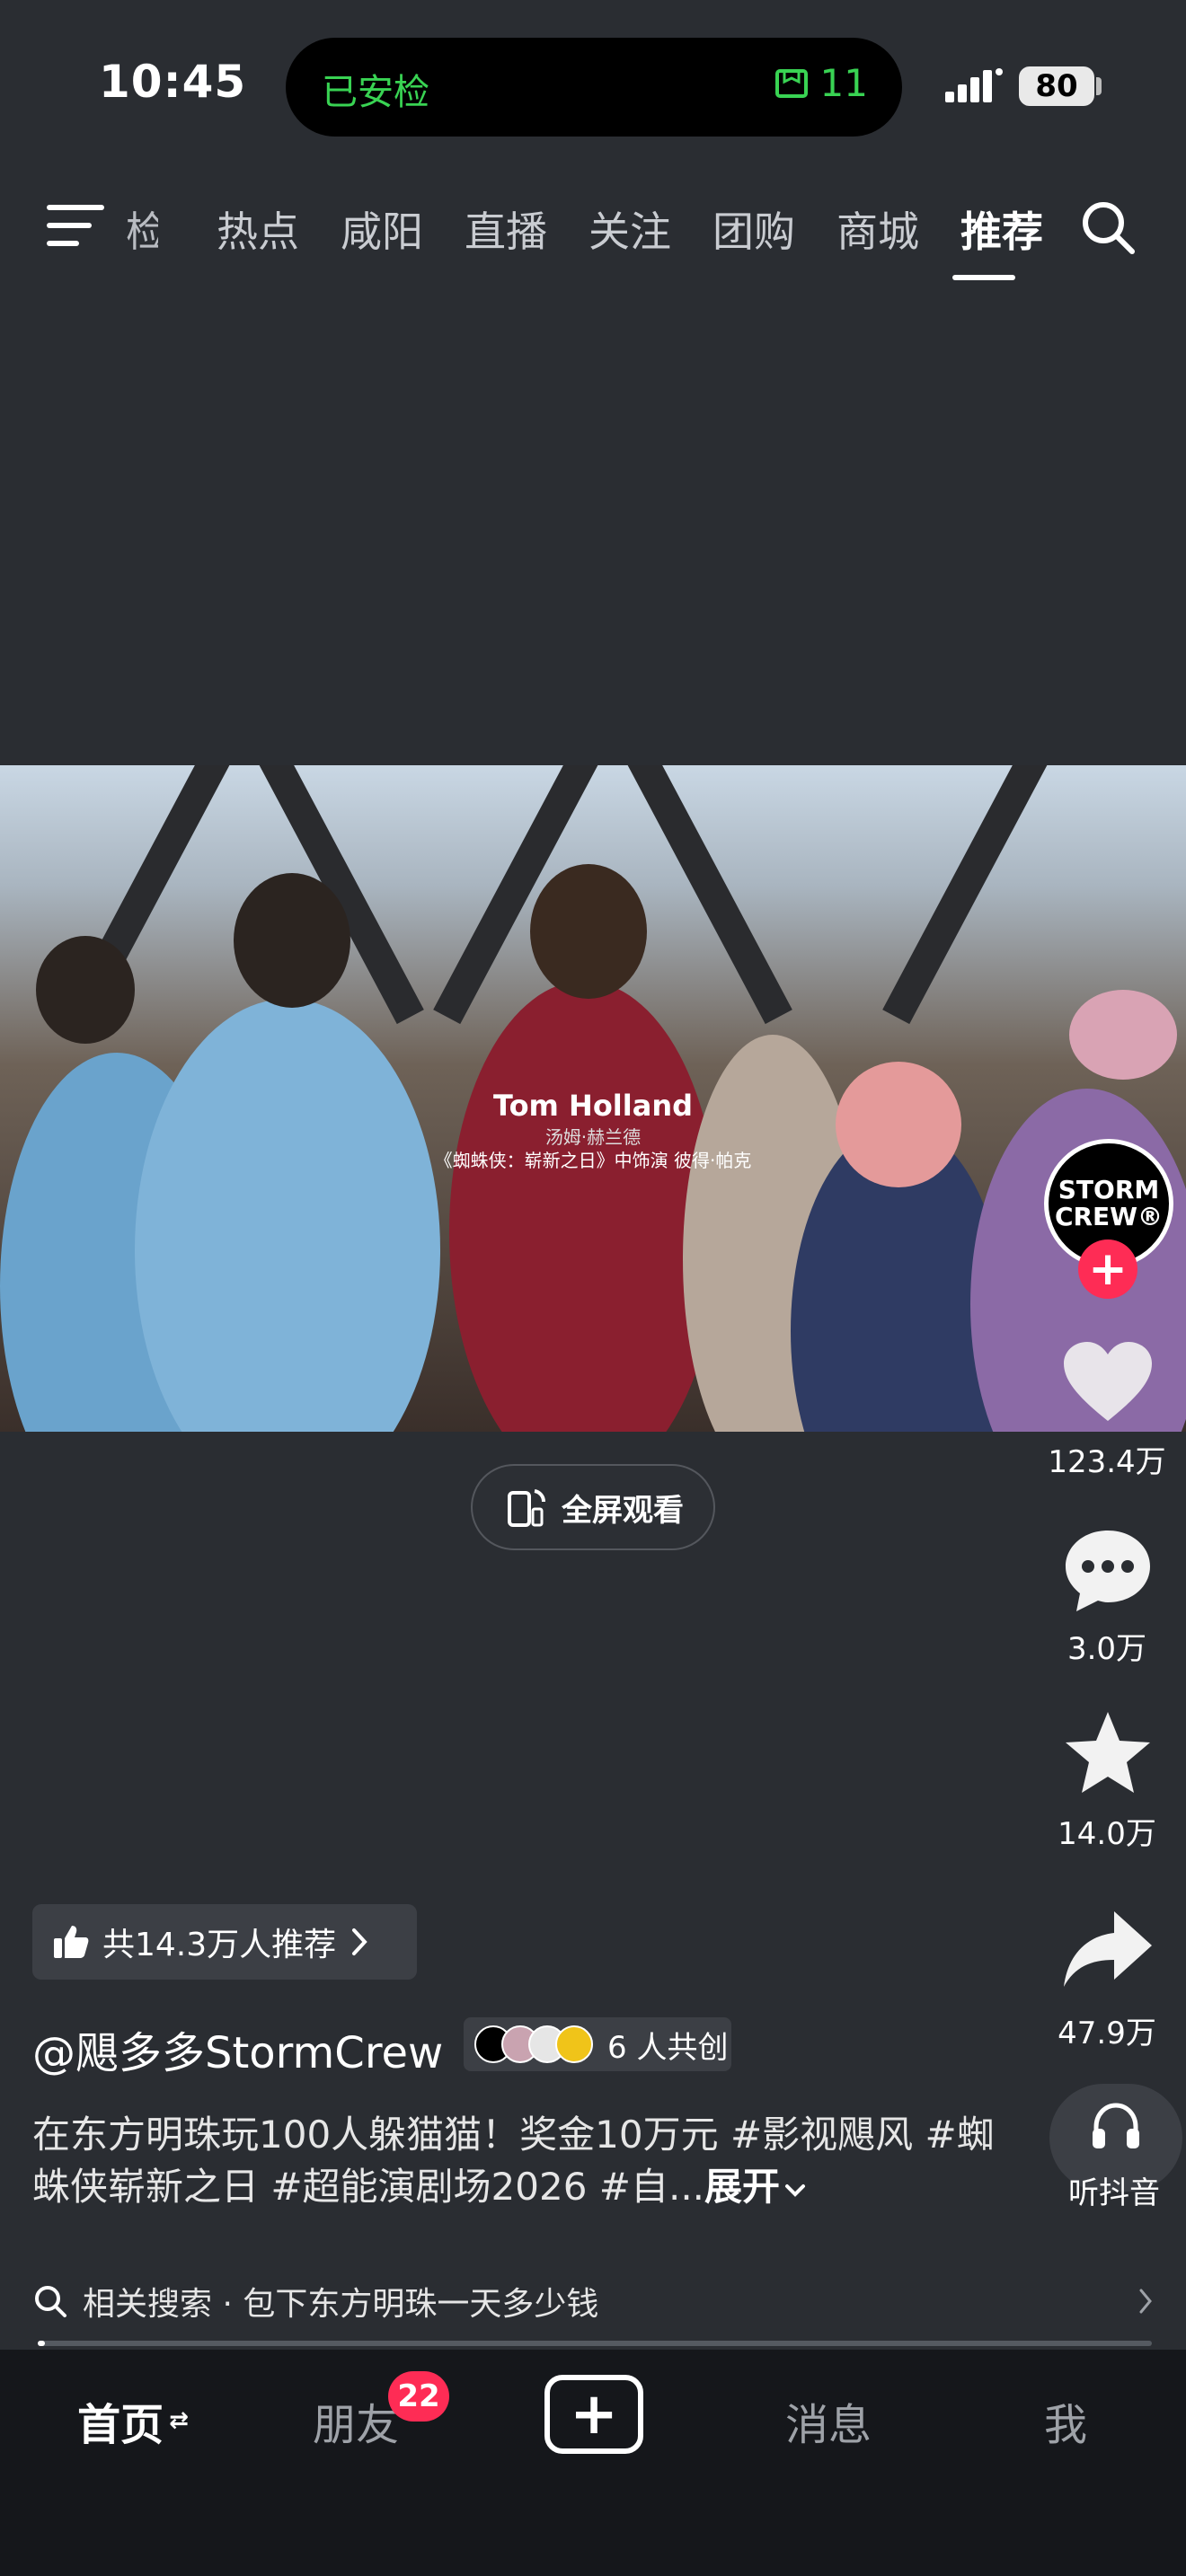 The height and width of the screenshot is (2576, 1186). What do you see at coordinates (1109, 1216) in the screenshot?
I see `avatar-text-line-2: CREW®` at bounding box center [1109, 1216].